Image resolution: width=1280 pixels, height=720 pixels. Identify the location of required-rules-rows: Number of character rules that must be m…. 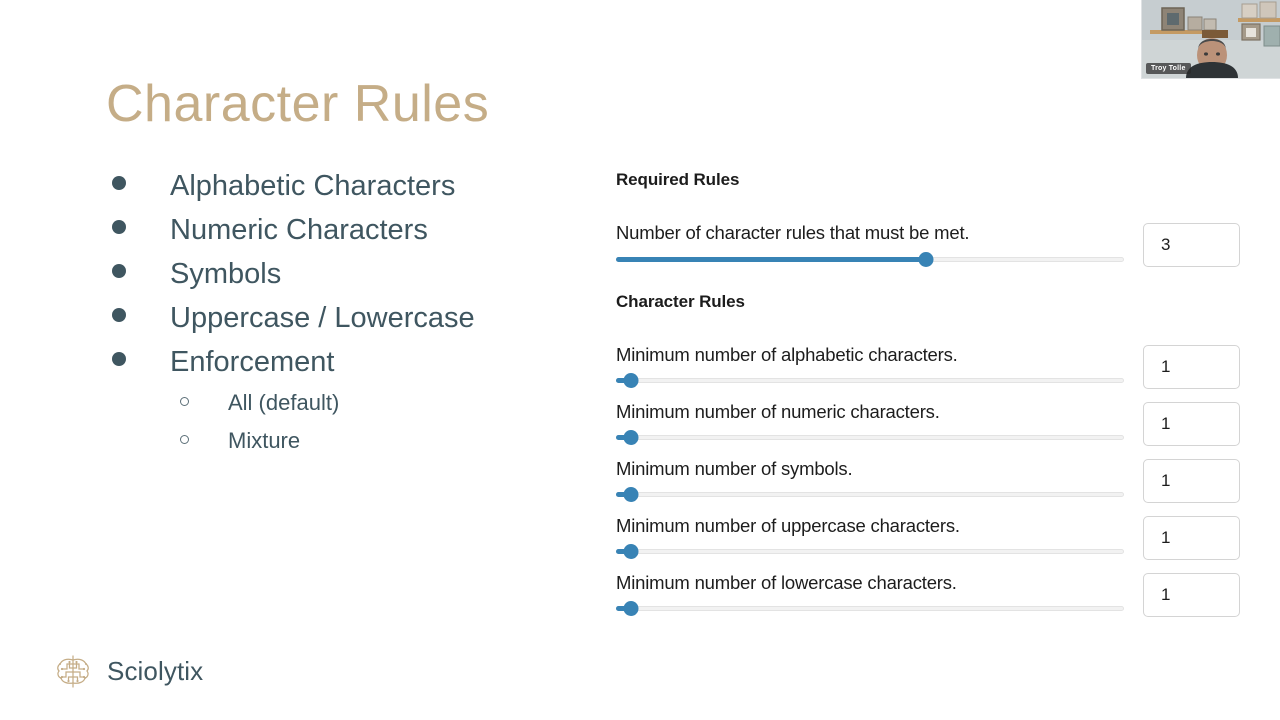
(930, 249).